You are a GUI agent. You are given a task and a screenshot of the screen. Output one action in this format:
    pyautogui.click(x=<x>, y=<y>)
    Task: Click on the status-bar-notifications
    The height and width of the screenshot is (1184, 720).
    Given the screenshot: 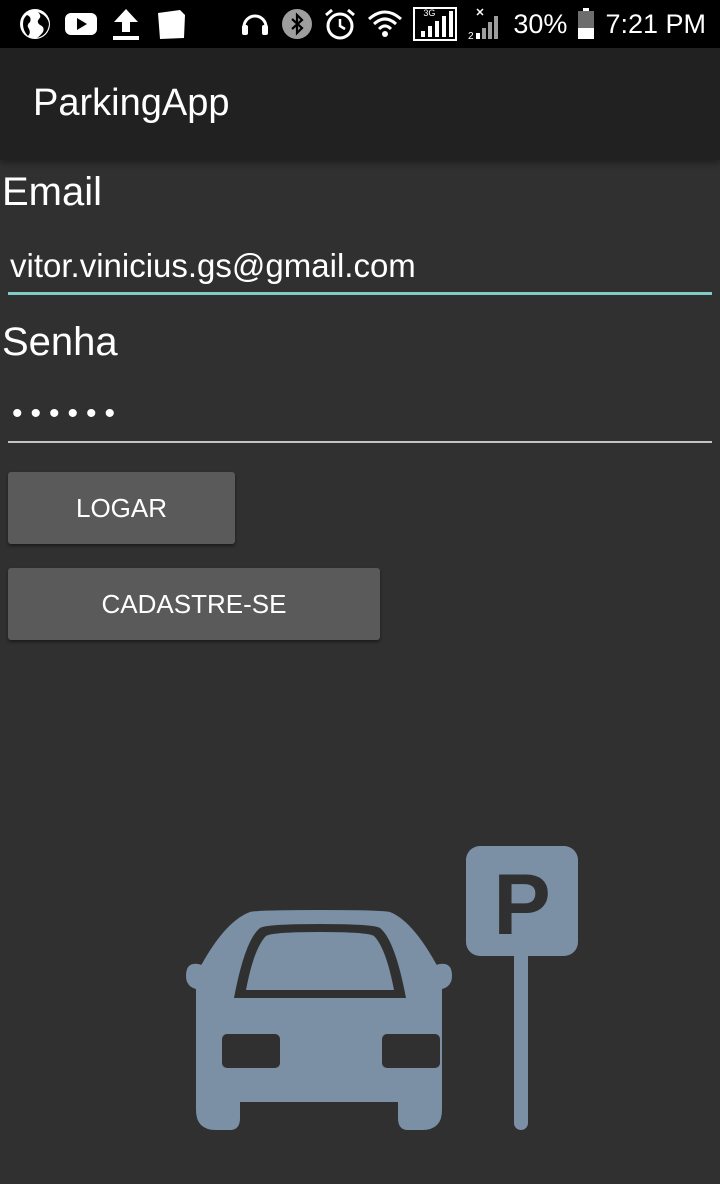 What is the action you would take?
    pyautogui.click(x=103, y=24)
    